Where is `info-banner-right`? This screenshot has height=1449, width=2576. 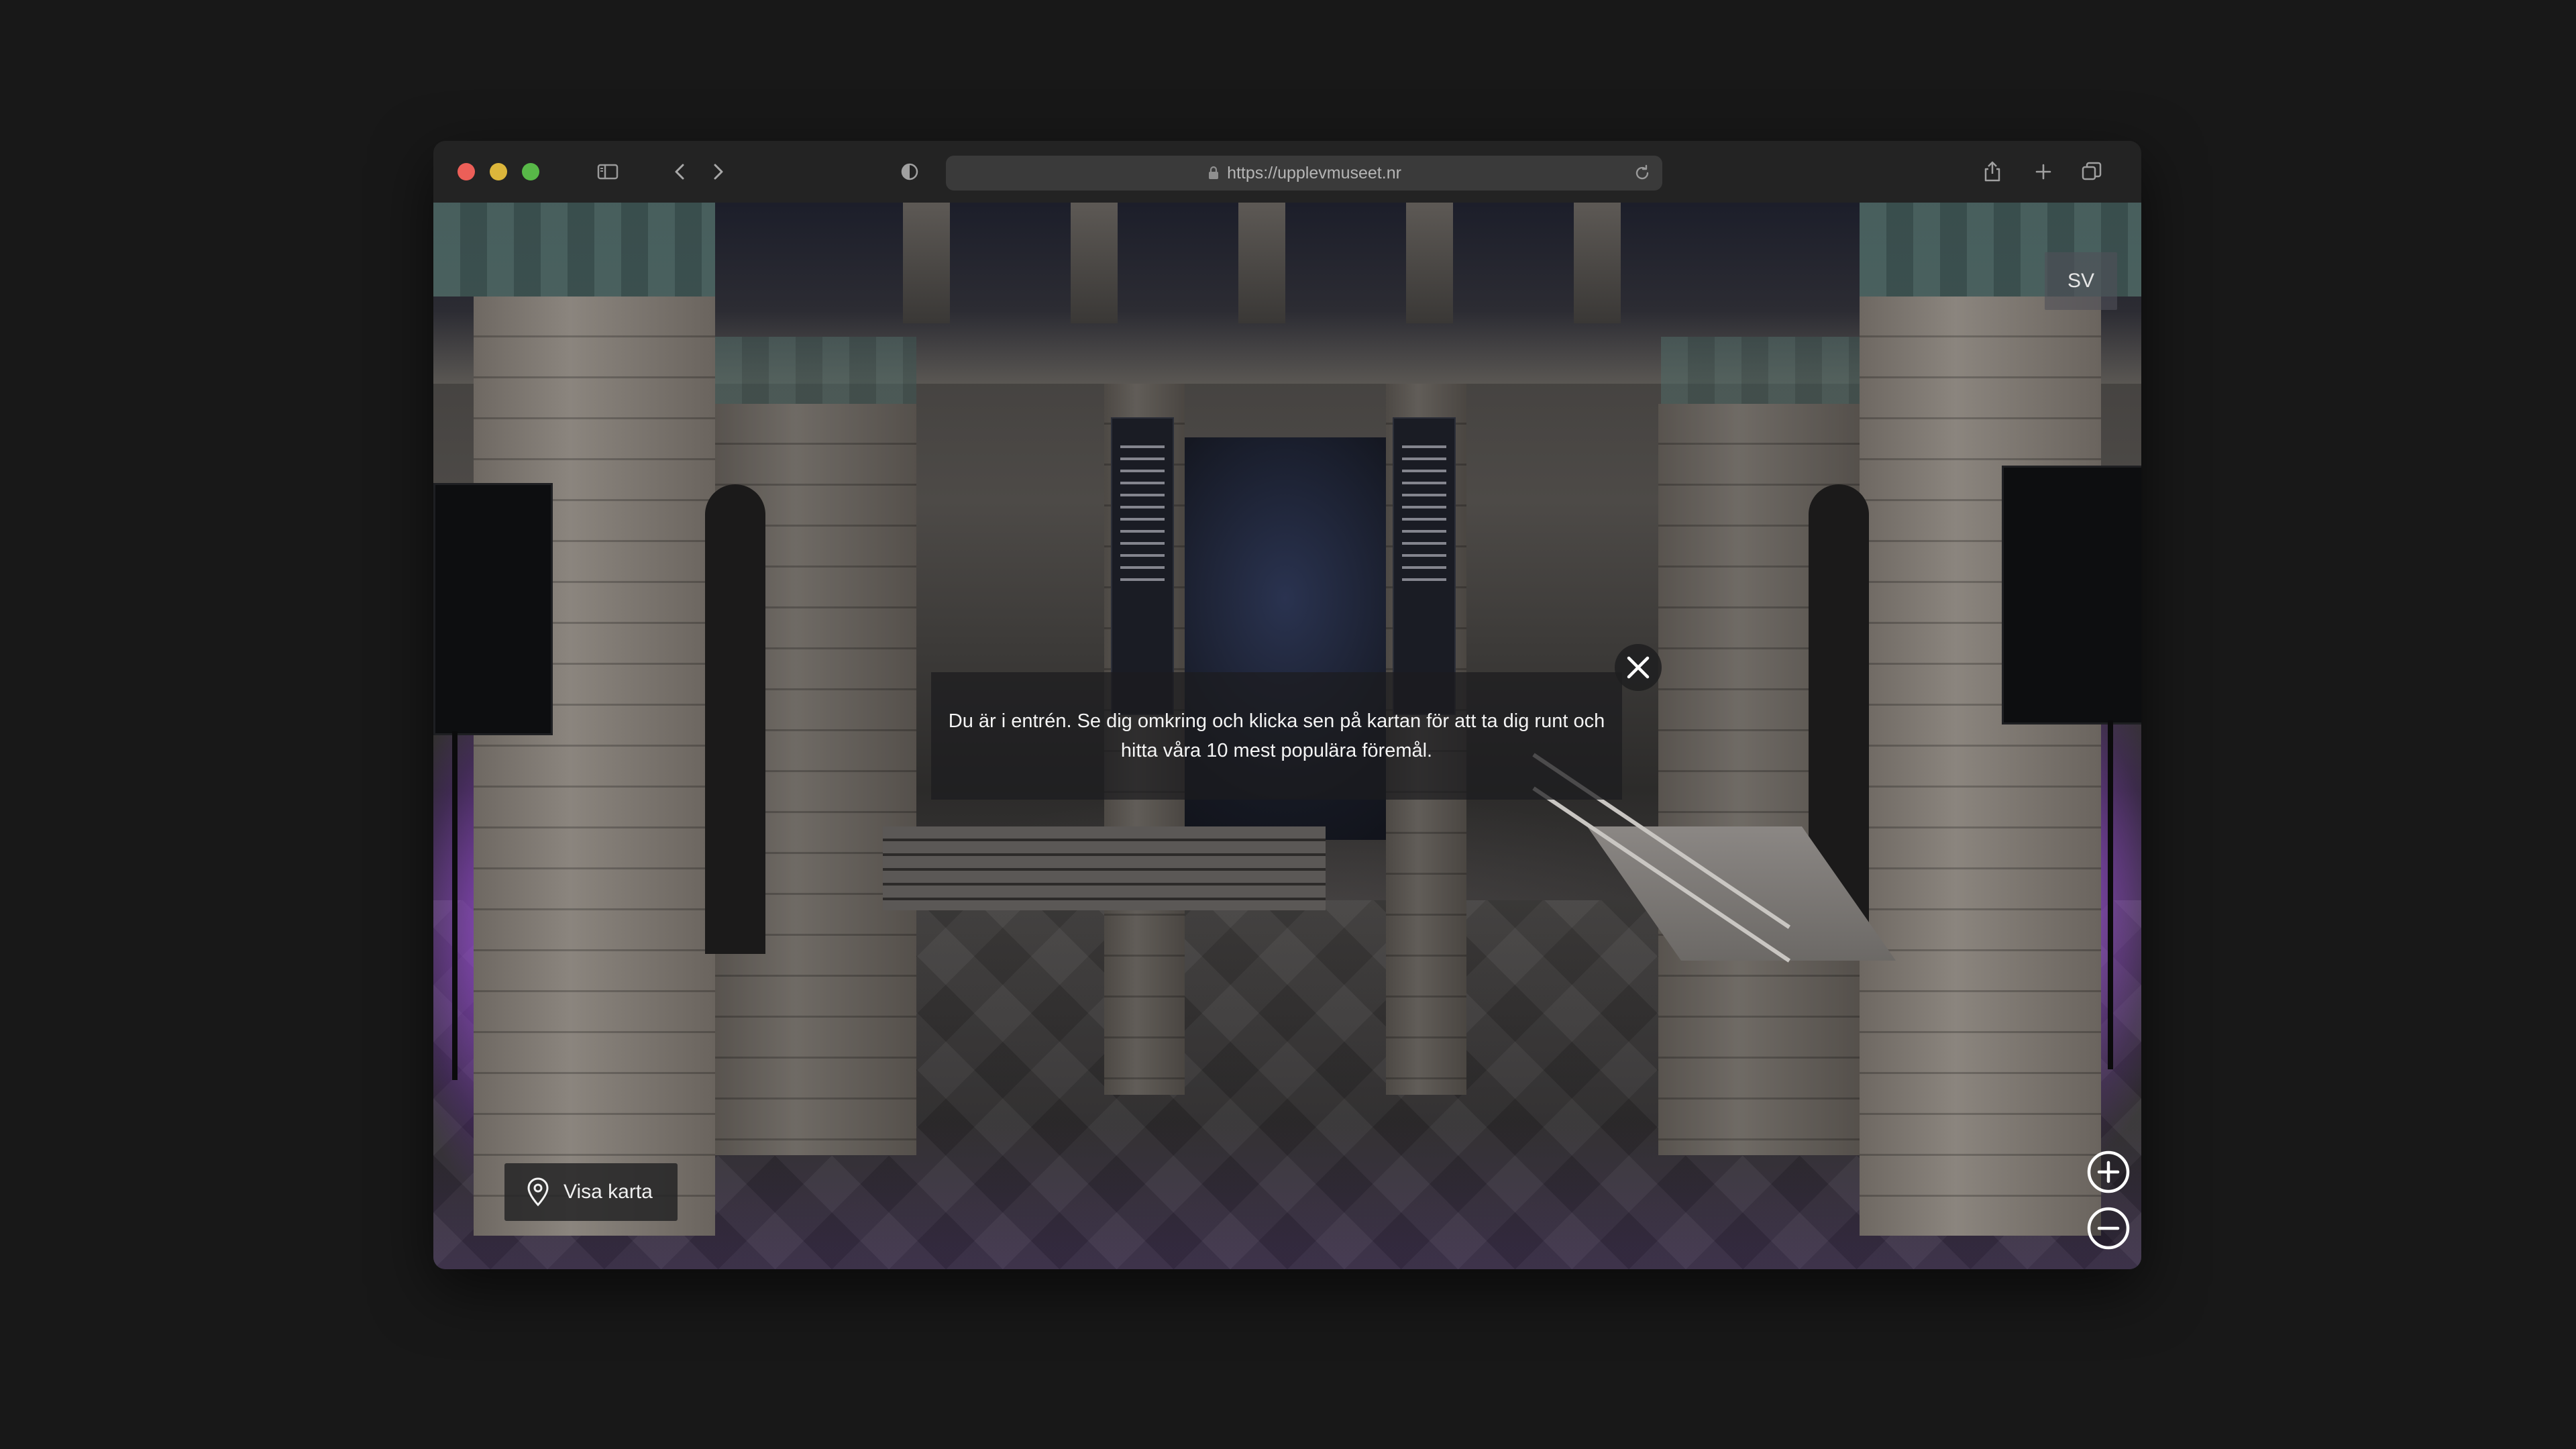 info-banner-right is located at coordinates (1424, 566).